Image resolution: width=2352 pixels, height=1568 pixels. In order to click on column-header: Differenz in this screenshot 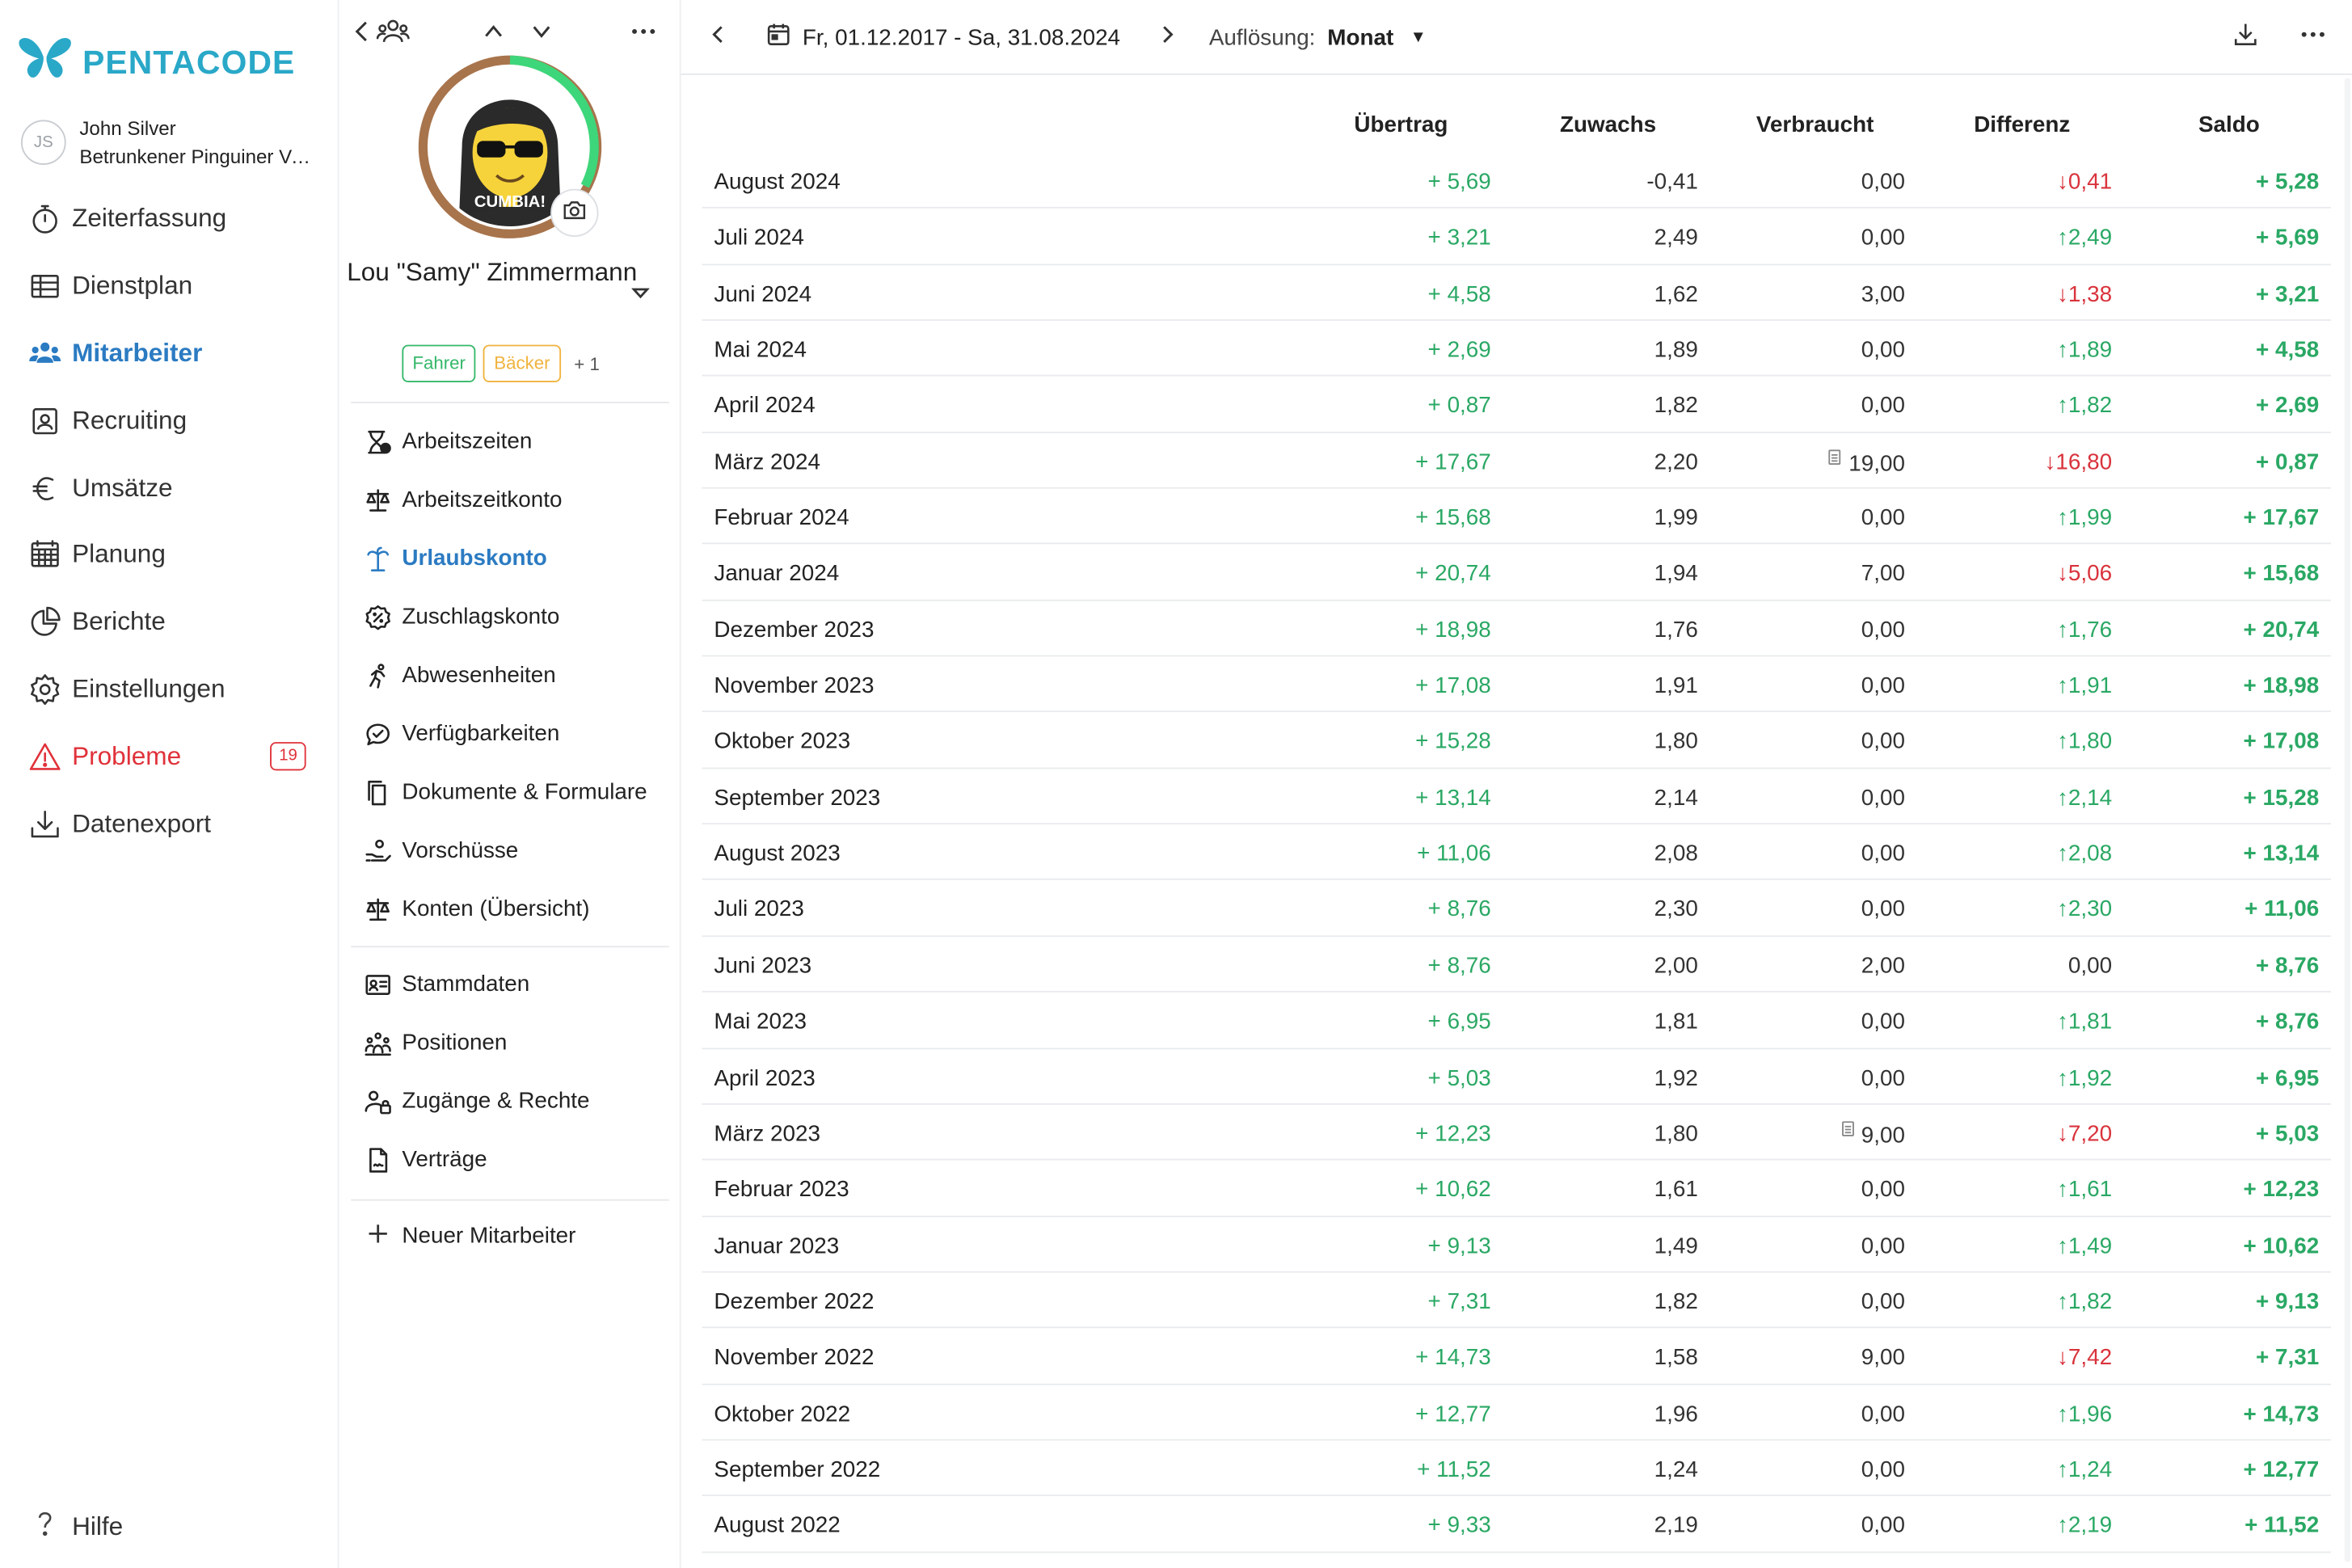, I will do `click(2022, 125)`.